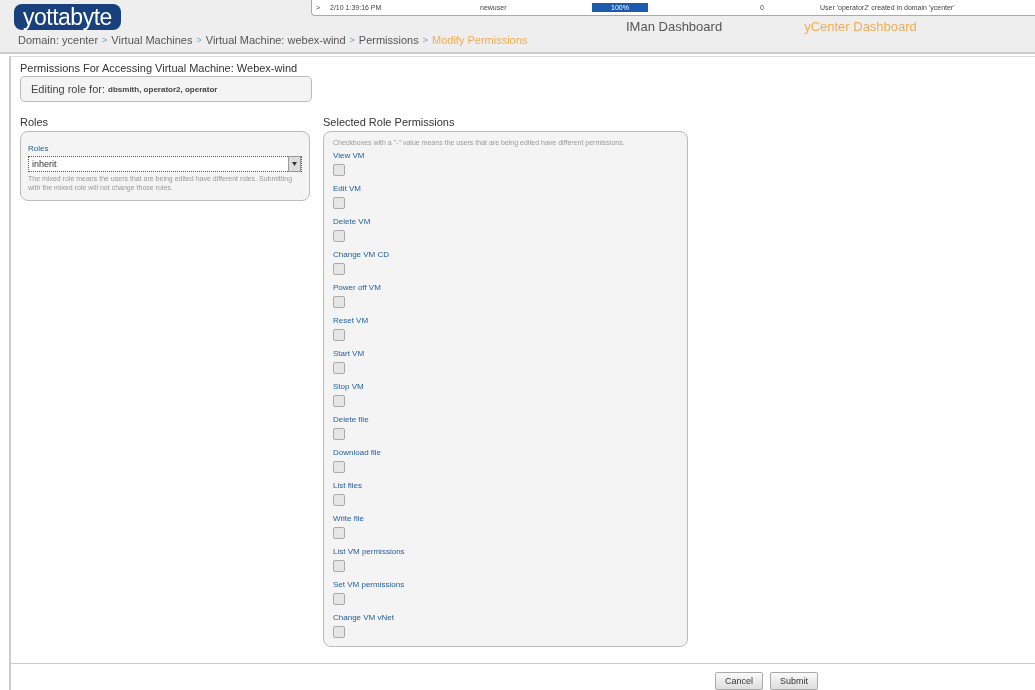  I want to click on editing-label: Editing role for:, so click(68, 89).